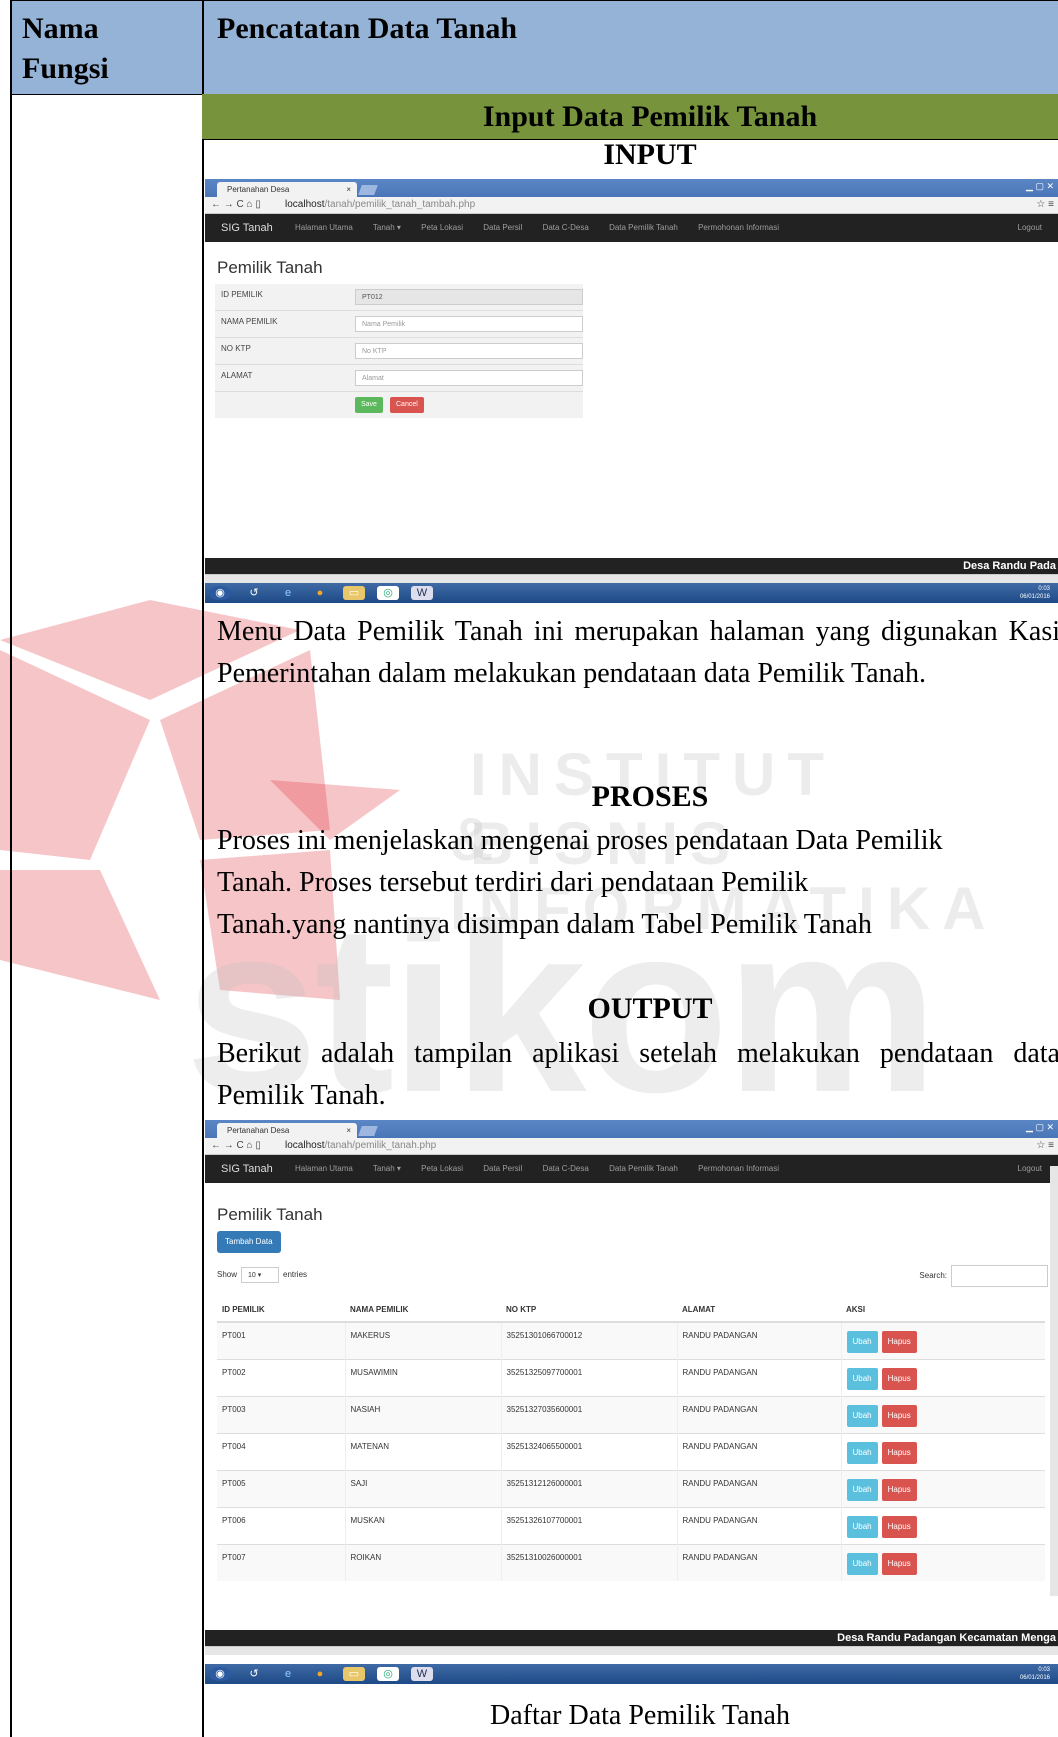 This screenshot has height=1737, width=1058. What do you see at coordinates (249, 1242) in the screenshot?
I see `tambah-data-button: Tambah Data` at bounding box center [249, 1242].